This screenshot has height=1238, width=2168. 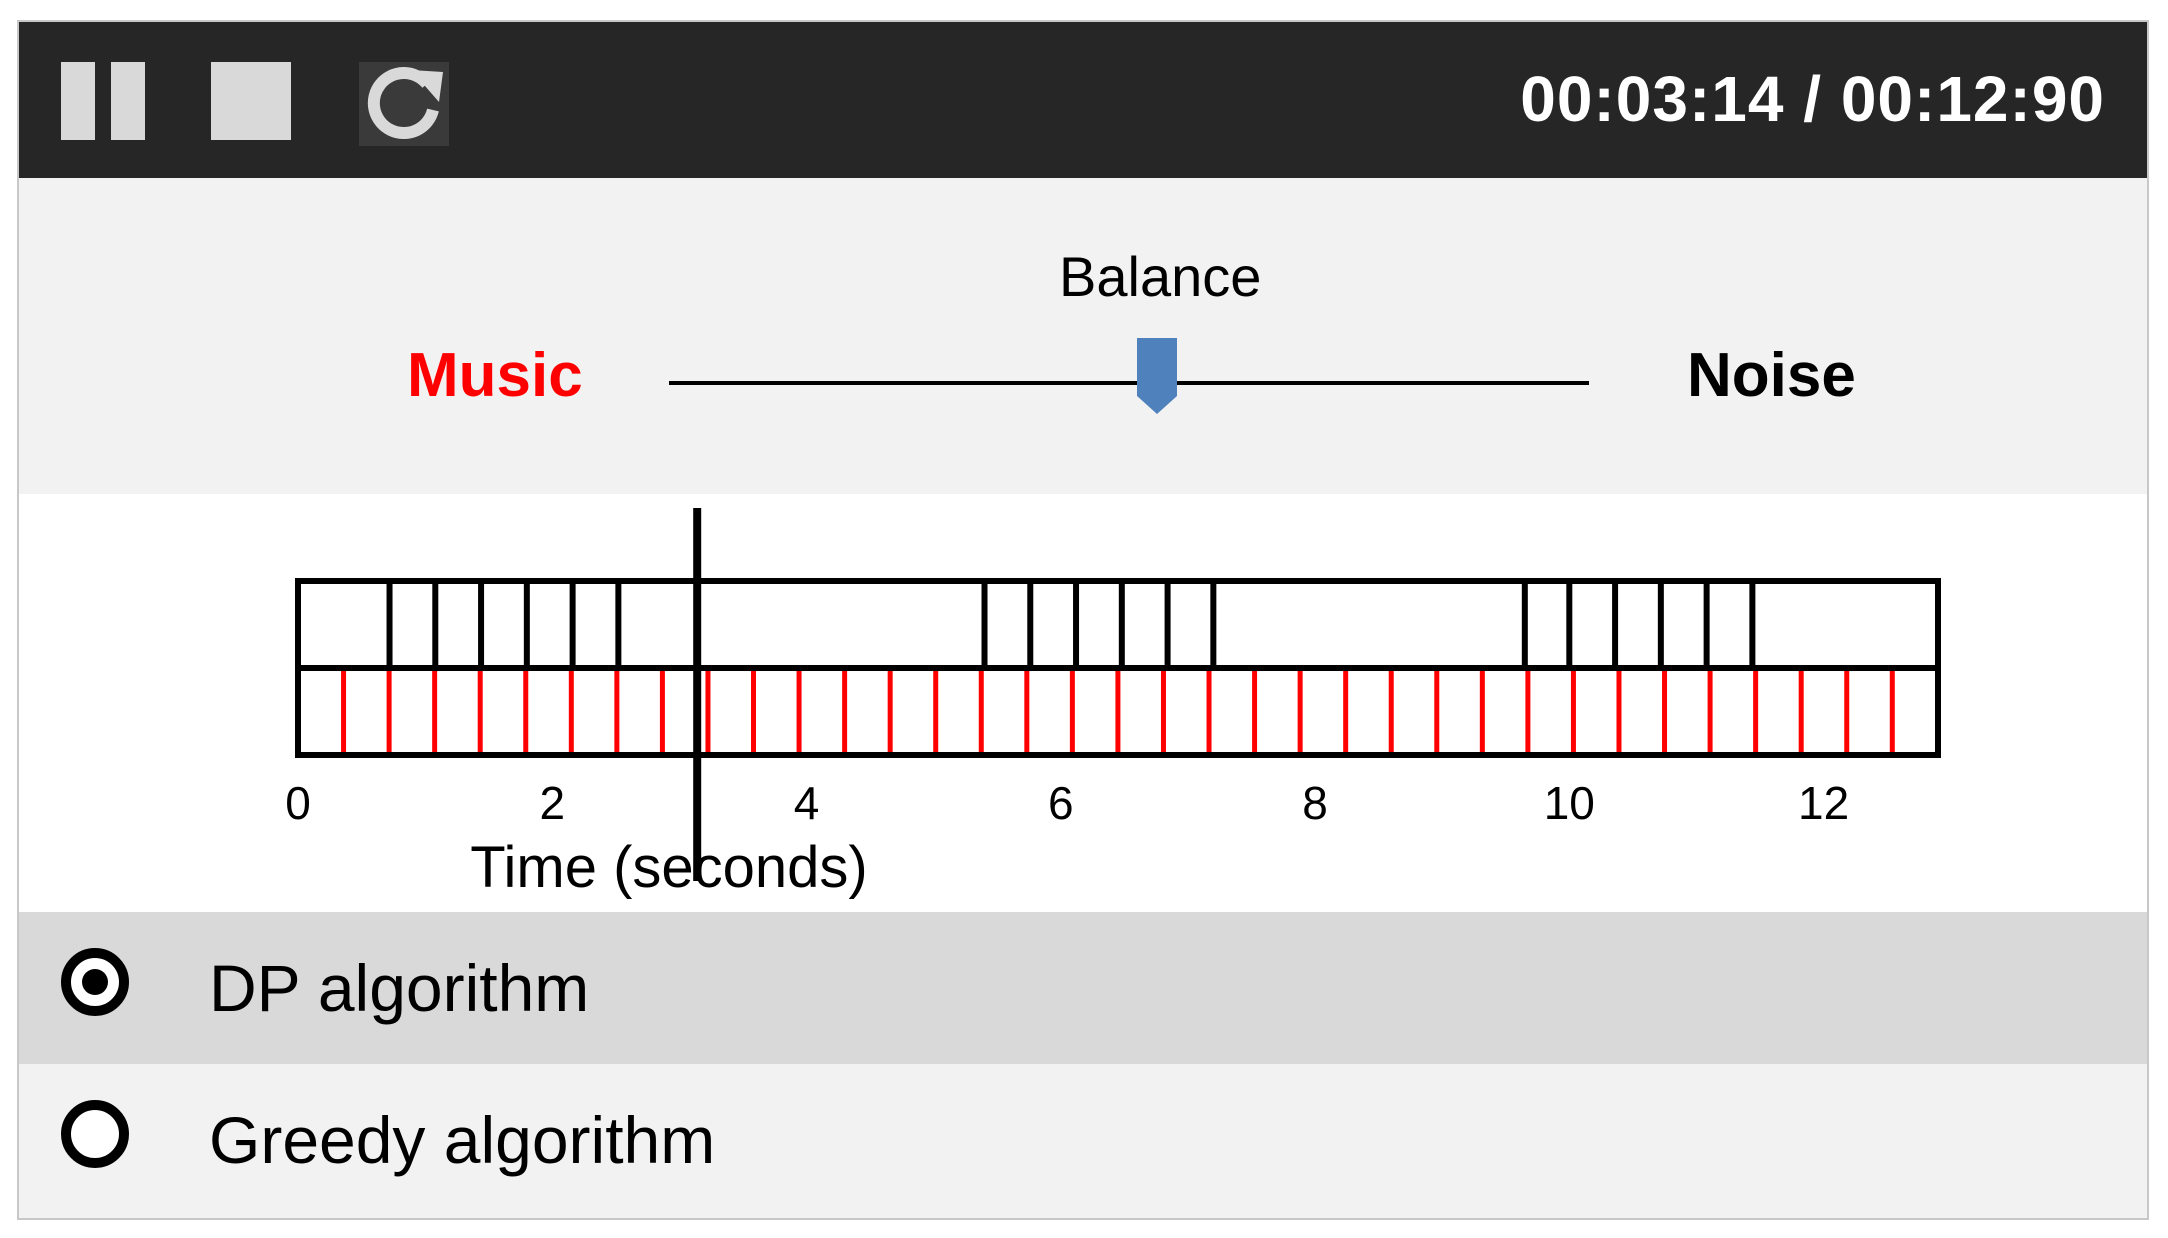 I want to click on noise-label: Noise, so click(x=1771, y=375).